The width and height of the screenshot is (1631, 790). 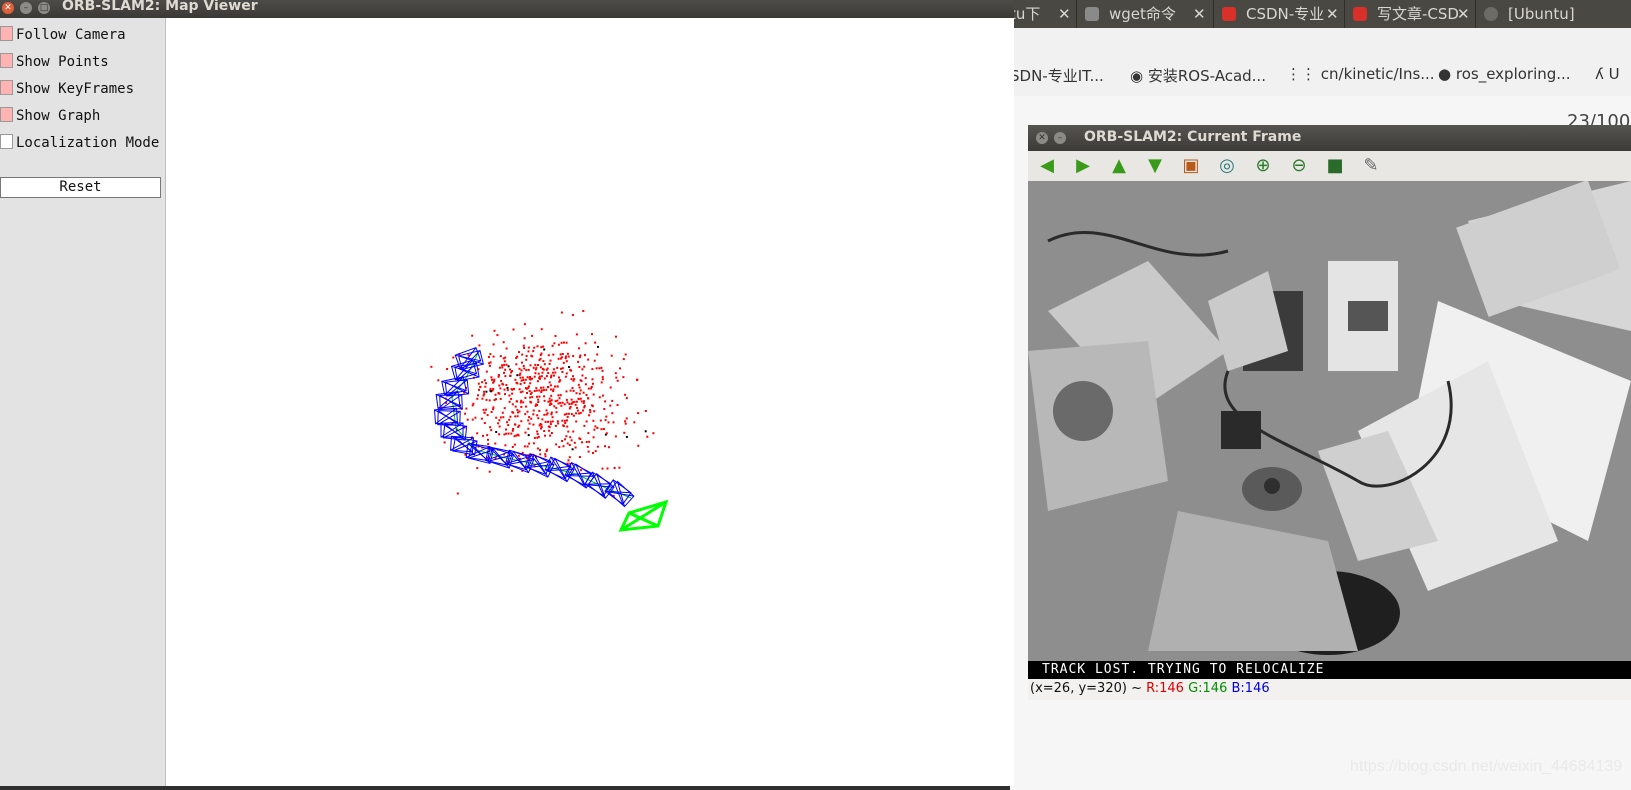 What do you see at coordinates (1329, 138) in the screenshot?
I see `current-frame-titlebar: ✕ – ORB-SLAM2: Current Frame` at bounding box center [1329, 138].